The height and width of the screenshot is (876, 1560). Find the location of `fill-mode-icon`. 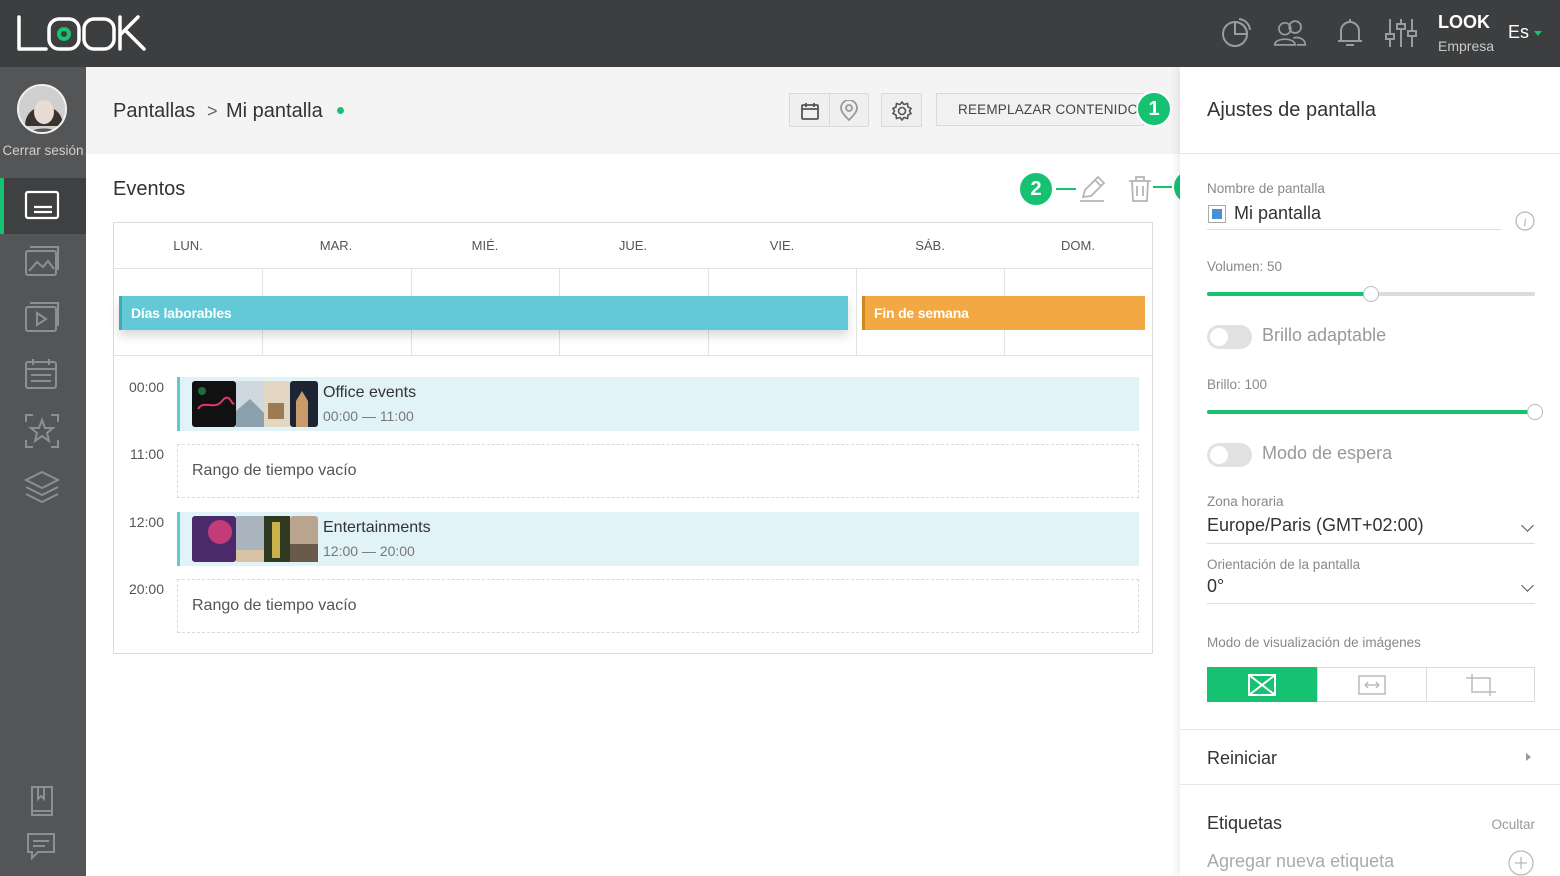

fill-mode-icon is located at coordinates (1262, 685).